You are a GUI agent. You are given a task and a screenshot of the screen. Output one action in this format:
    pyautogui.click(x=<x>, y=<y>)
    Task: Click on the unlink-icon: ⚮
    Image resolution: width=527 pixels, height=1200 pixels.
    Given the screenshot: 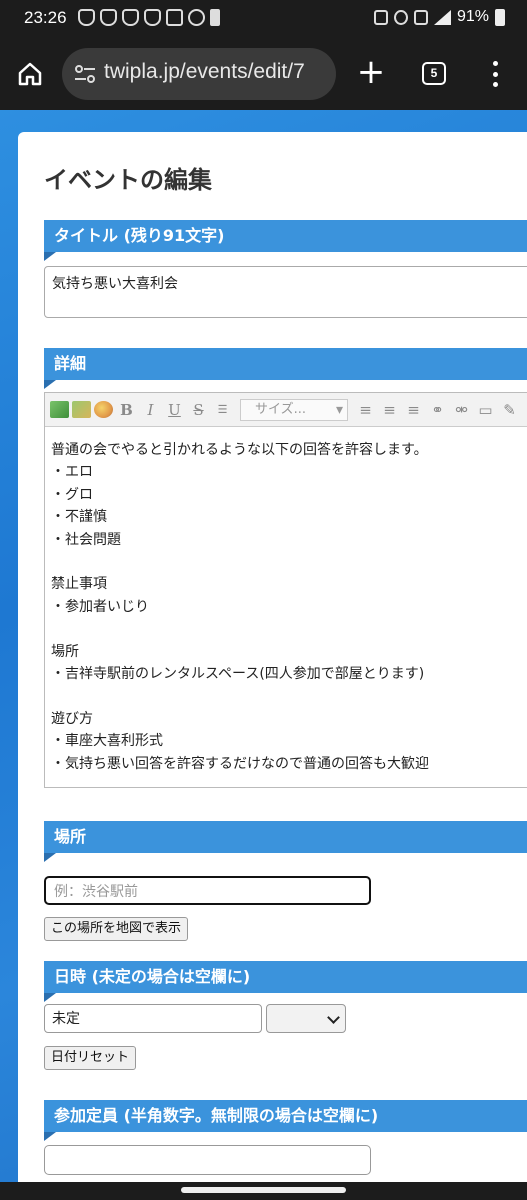 What is the action you would take?
    pyautogui.click(x=461, y=409)
    